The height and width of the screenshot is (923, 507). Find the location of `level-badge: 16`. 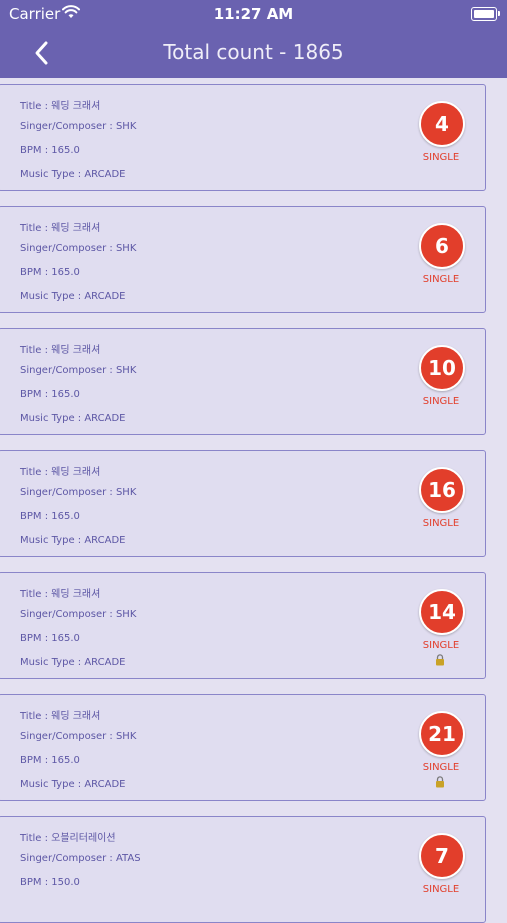

level-badge: 16 is located at coordinates (442, 490).